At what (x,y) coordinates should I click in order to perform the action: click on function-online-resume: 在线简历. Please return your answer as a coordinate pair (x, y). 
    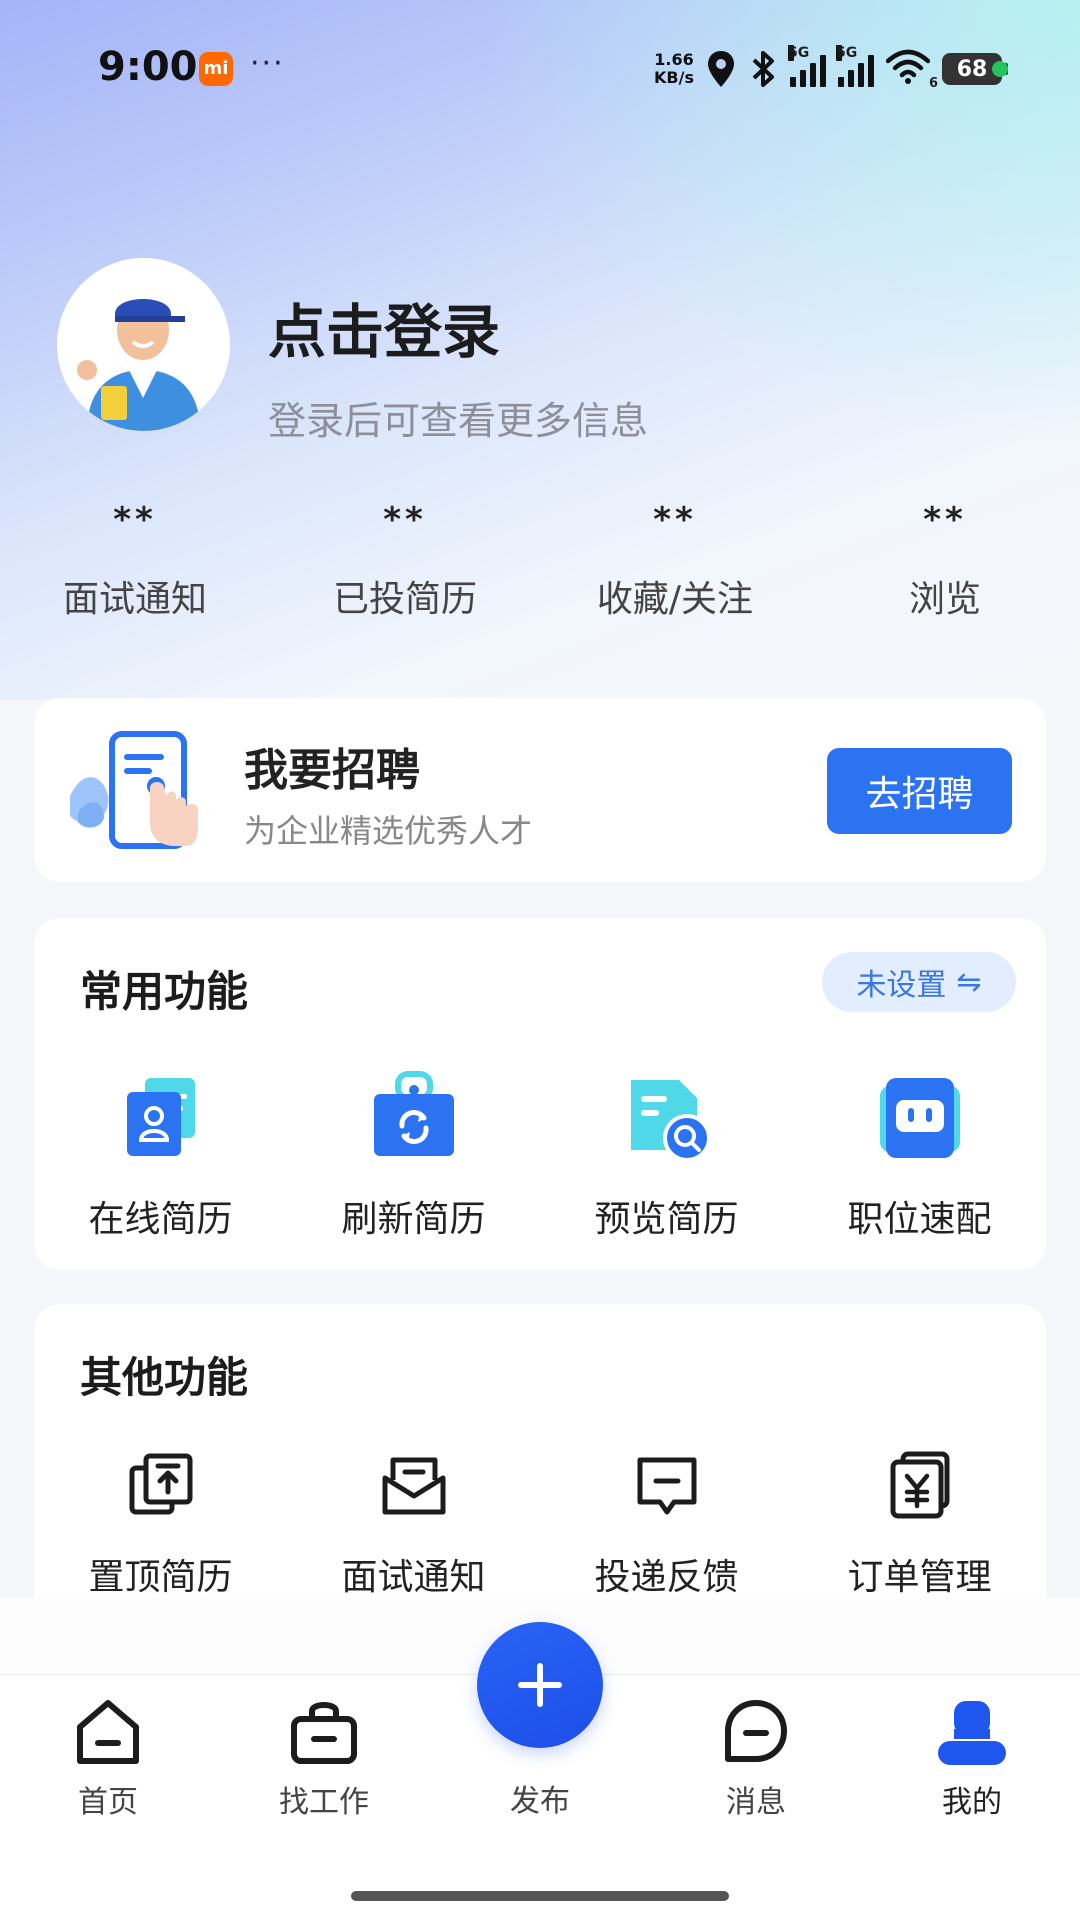
    Looking at the image, I should click on (160, 1154).